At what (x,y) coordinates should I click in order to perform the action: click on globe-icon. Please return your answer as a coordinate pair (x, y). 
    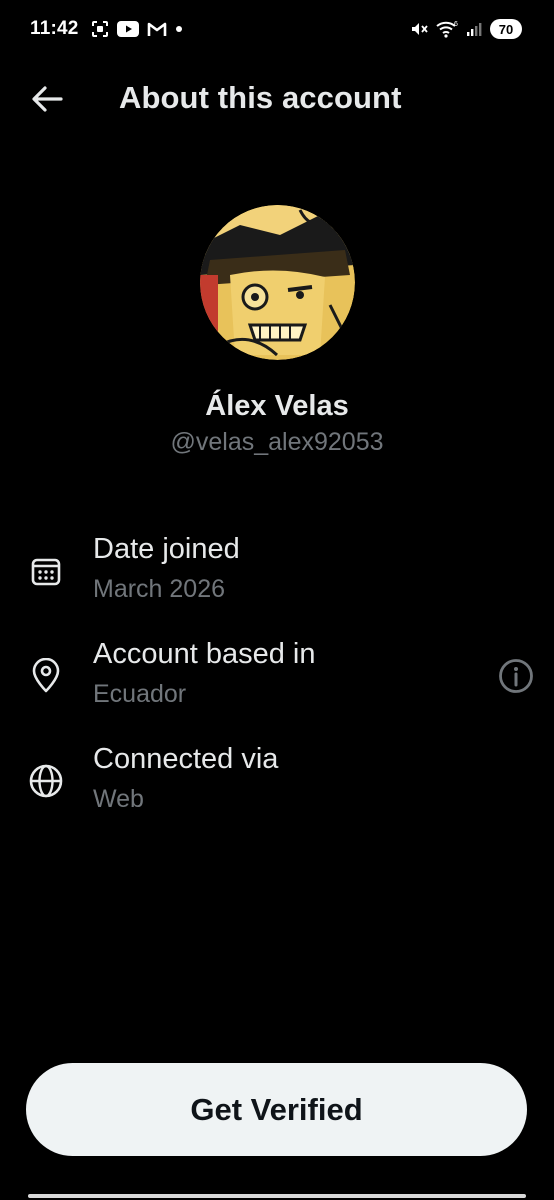
    Looking at the image, I should click on (46, 781).